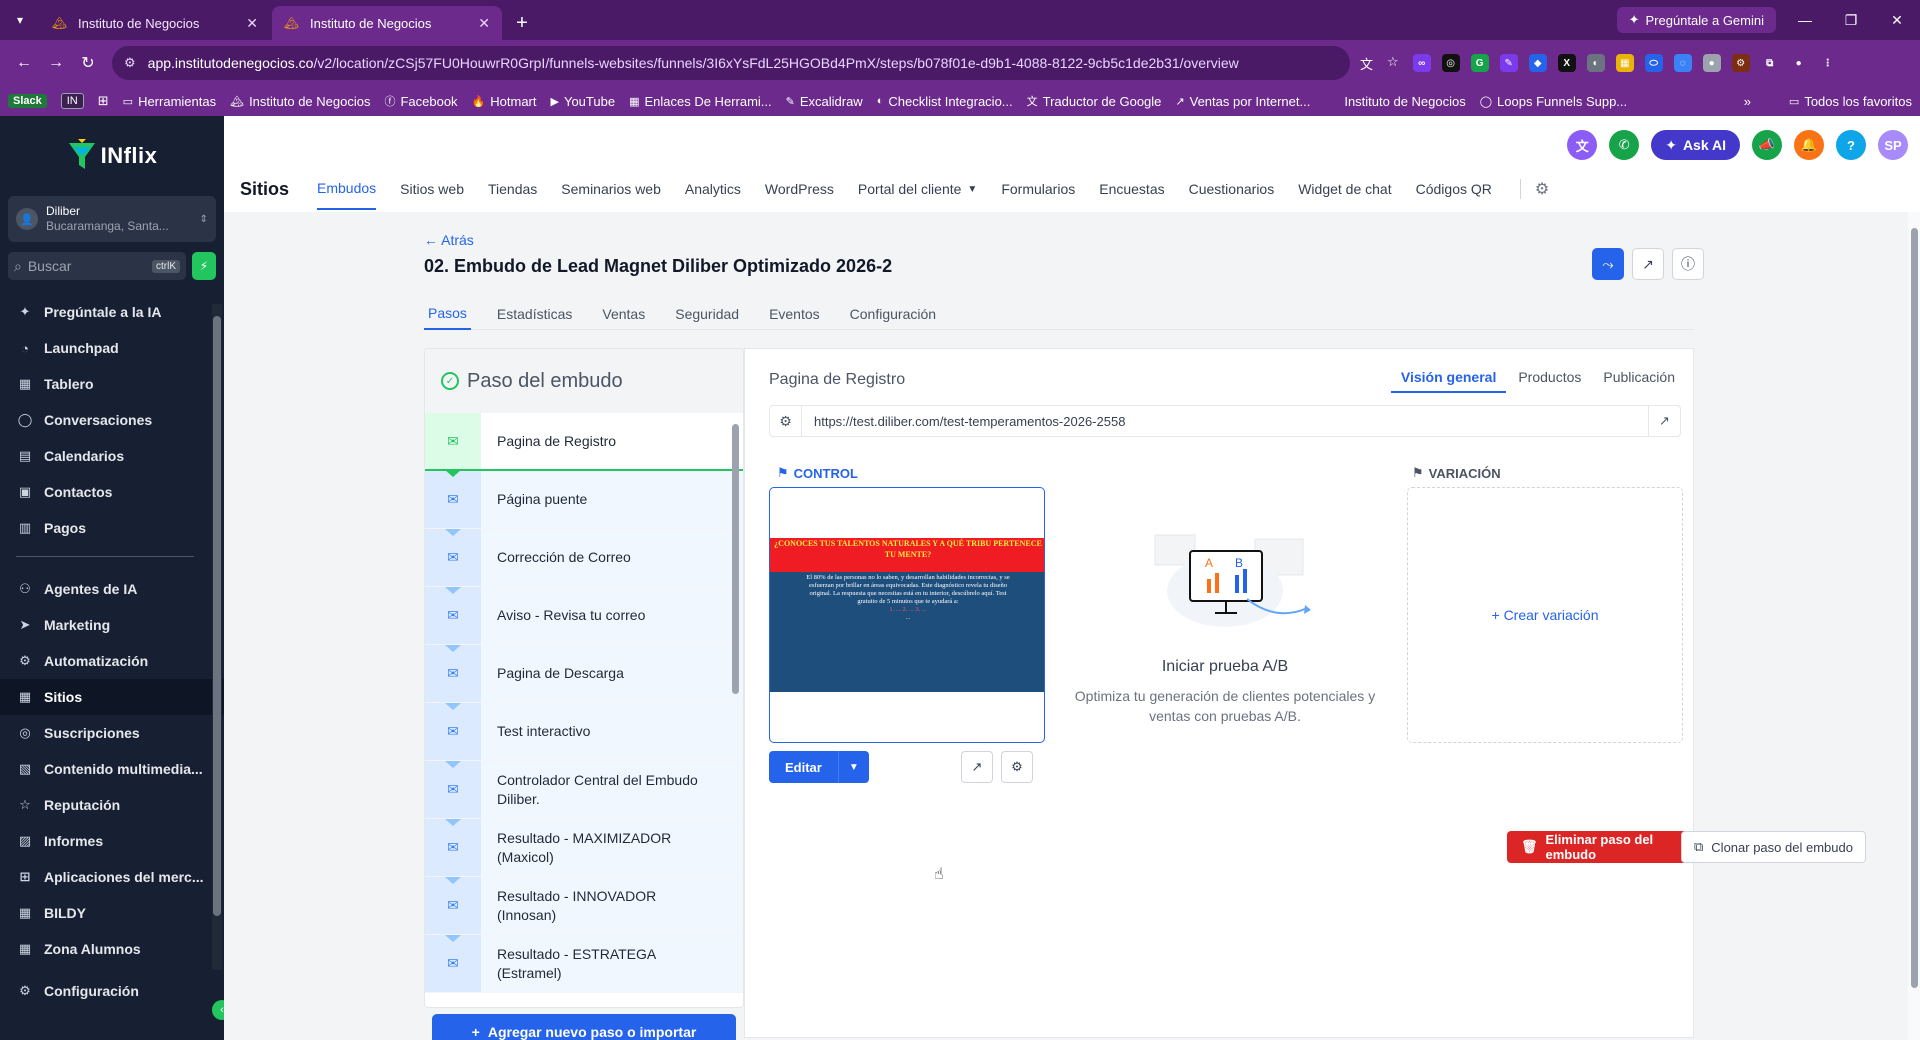 This screenshot has height=1040, width=1920. I want to click on bookmark-item: 🔥 Hotmart, so click(504, 101).